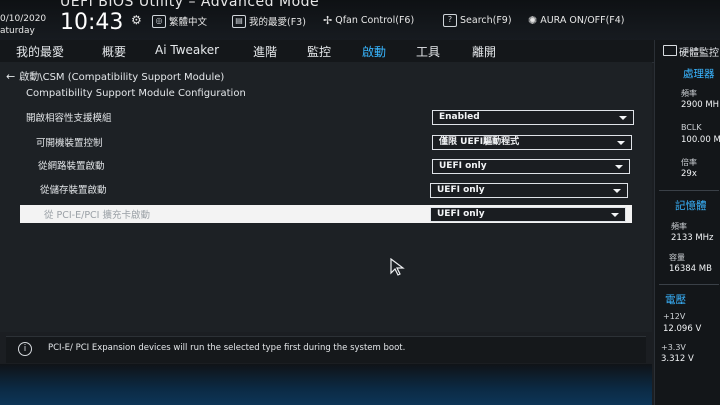  Describe the element at coordinates (679, 226) in the screenshot. I see `memory-freq-label: 頻率` at that location.